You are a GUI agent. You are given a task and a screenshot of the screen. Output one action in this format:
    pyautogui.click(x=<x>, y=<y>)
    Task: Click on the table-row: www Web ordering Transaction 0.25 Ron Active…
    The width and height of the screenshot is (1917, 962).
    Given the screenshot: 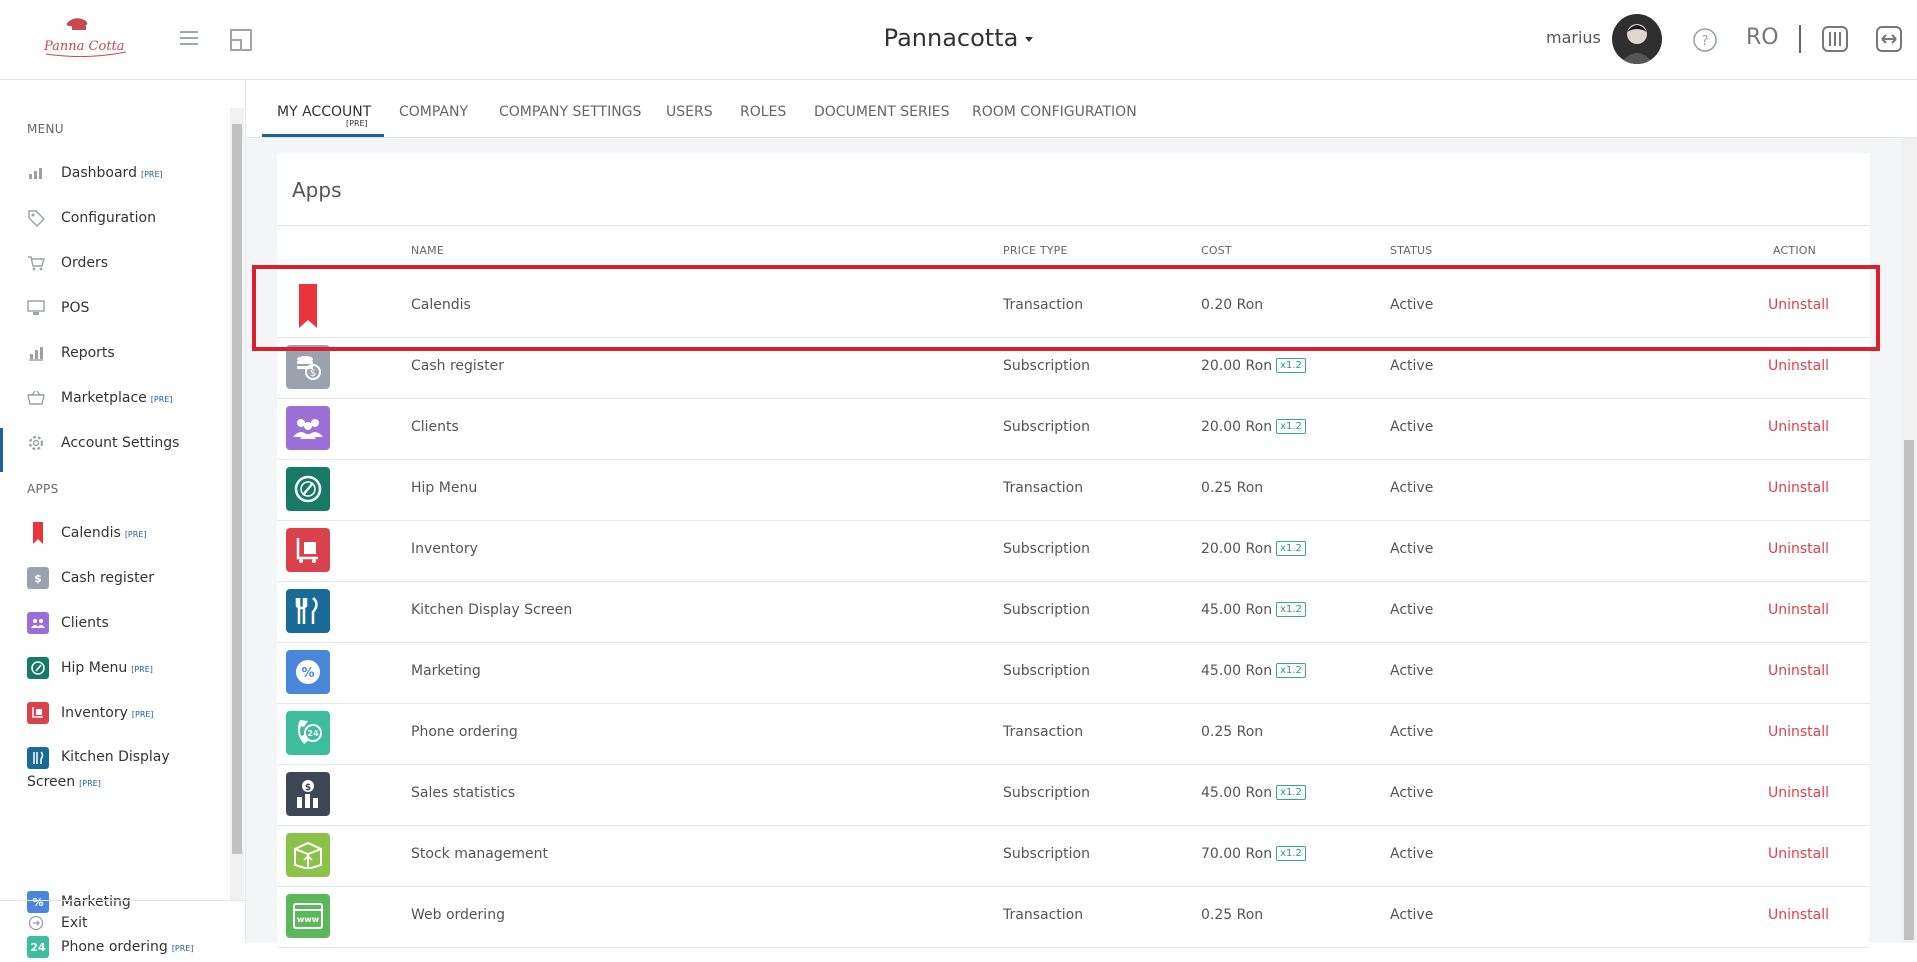 What is the action you would take?
    pyautogui.click(x=1073, y=917)
    